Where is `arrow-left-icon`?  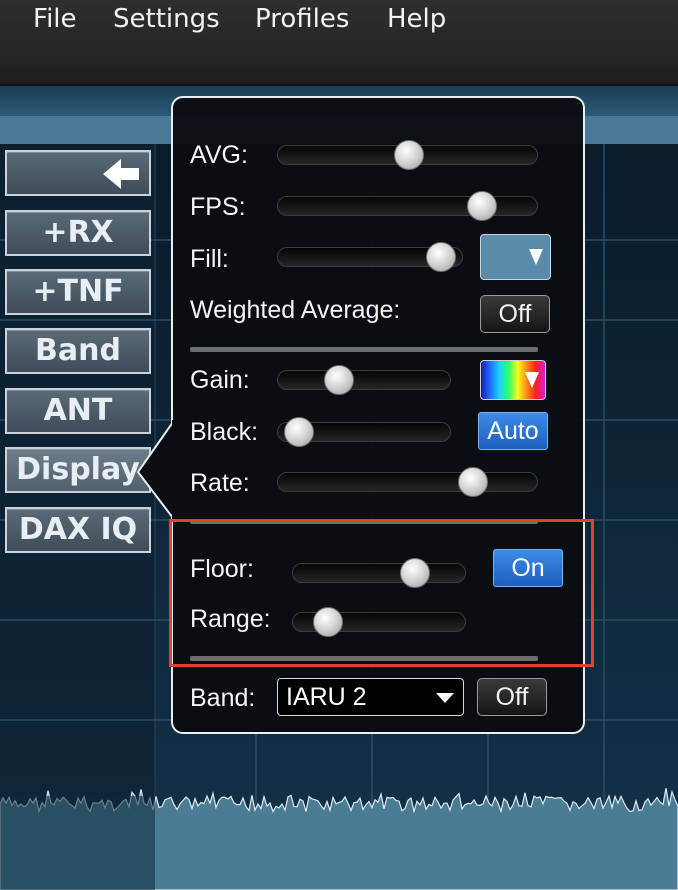
arrow-left-icon is located at coordinates (121, 174).